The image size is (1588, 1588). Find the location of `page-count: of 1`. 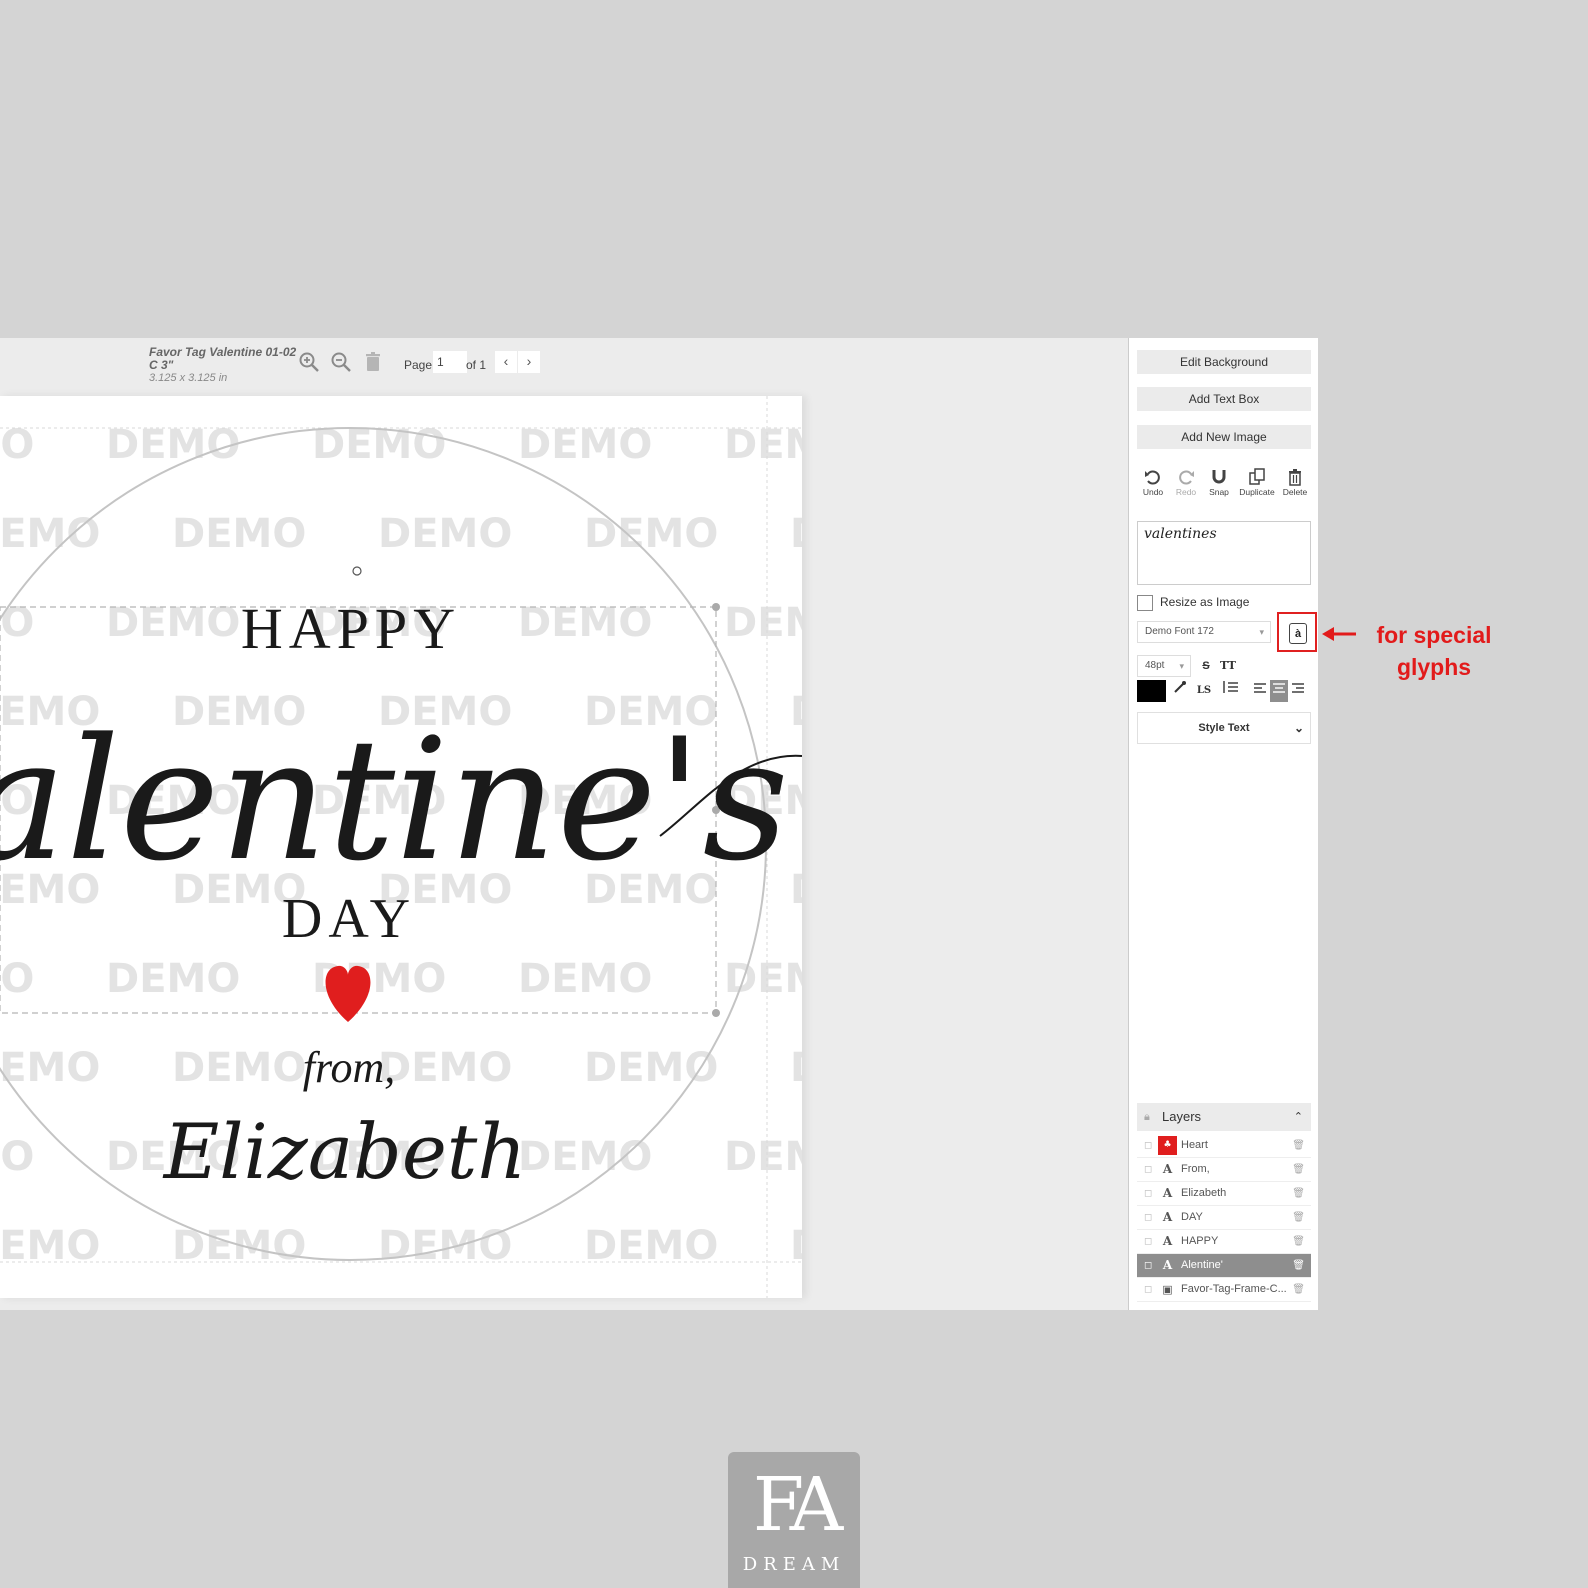

page-count: of 1 is located at coordinates (476, 365).